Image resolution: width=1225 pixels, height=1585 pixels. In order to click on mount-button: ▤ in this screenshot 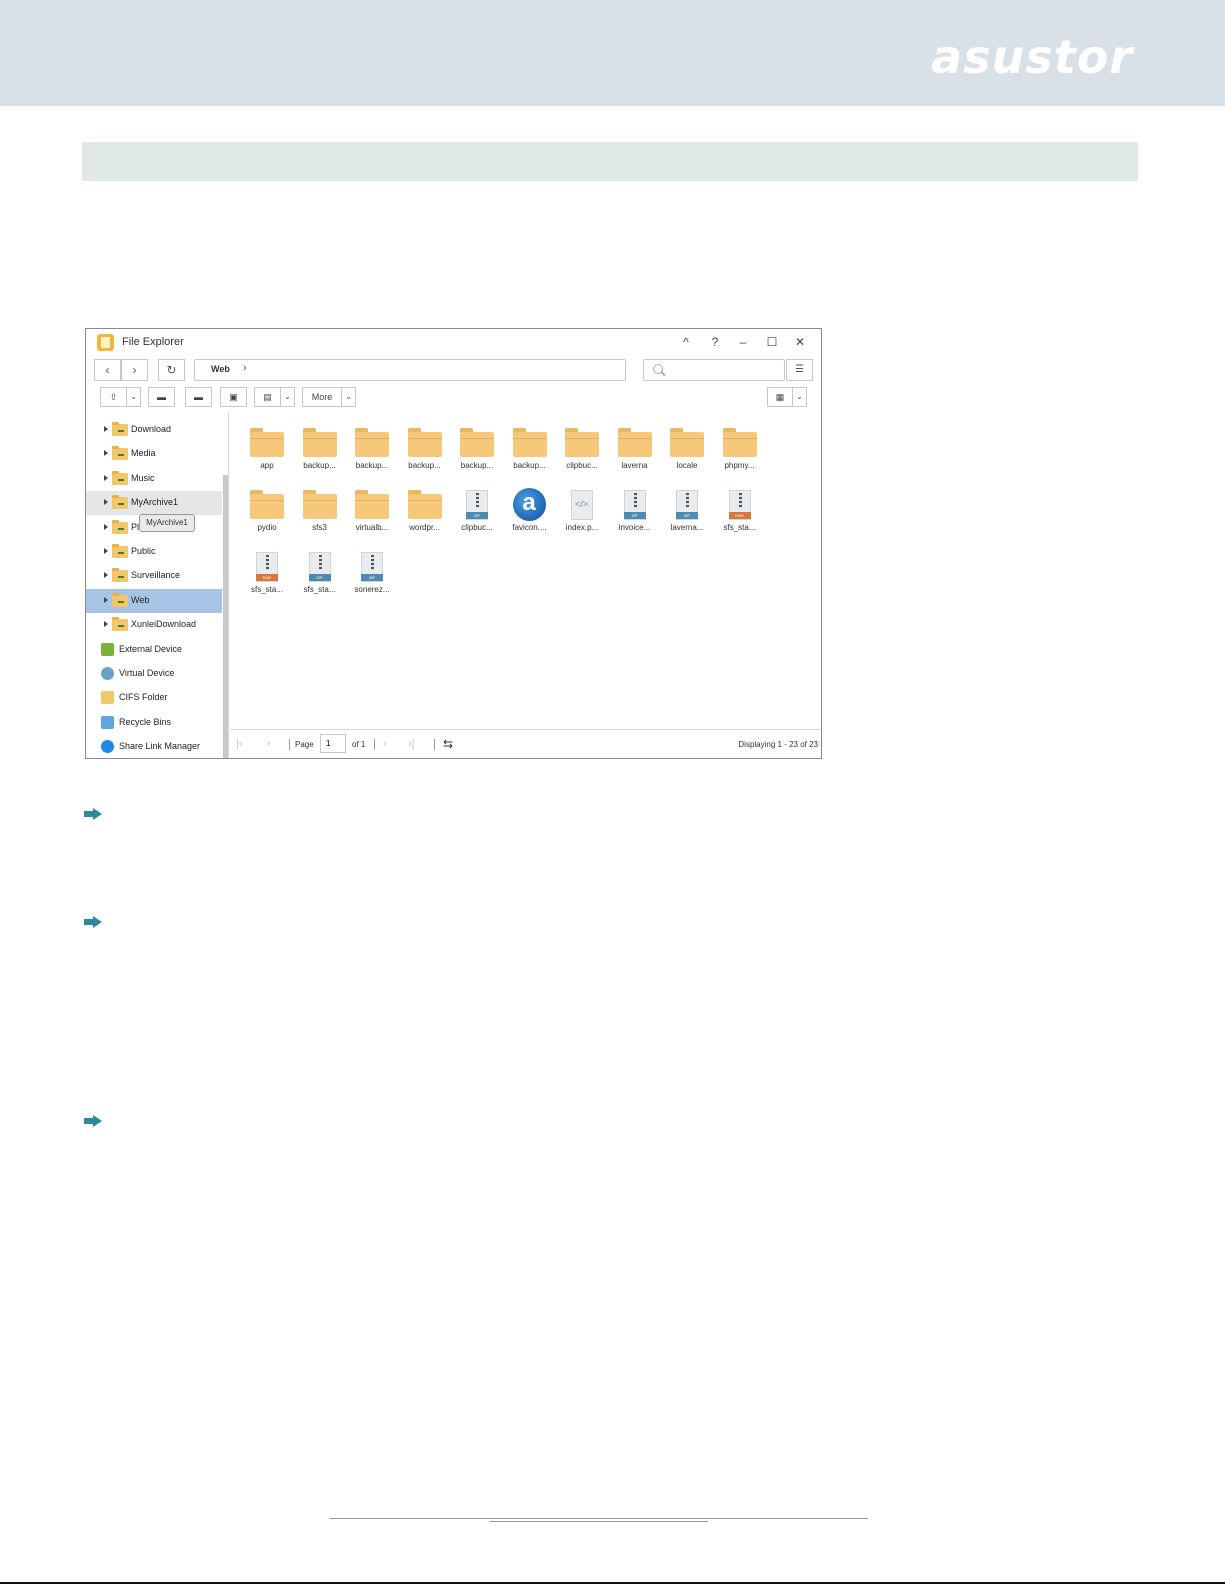, I will do `click(267, 397)`.